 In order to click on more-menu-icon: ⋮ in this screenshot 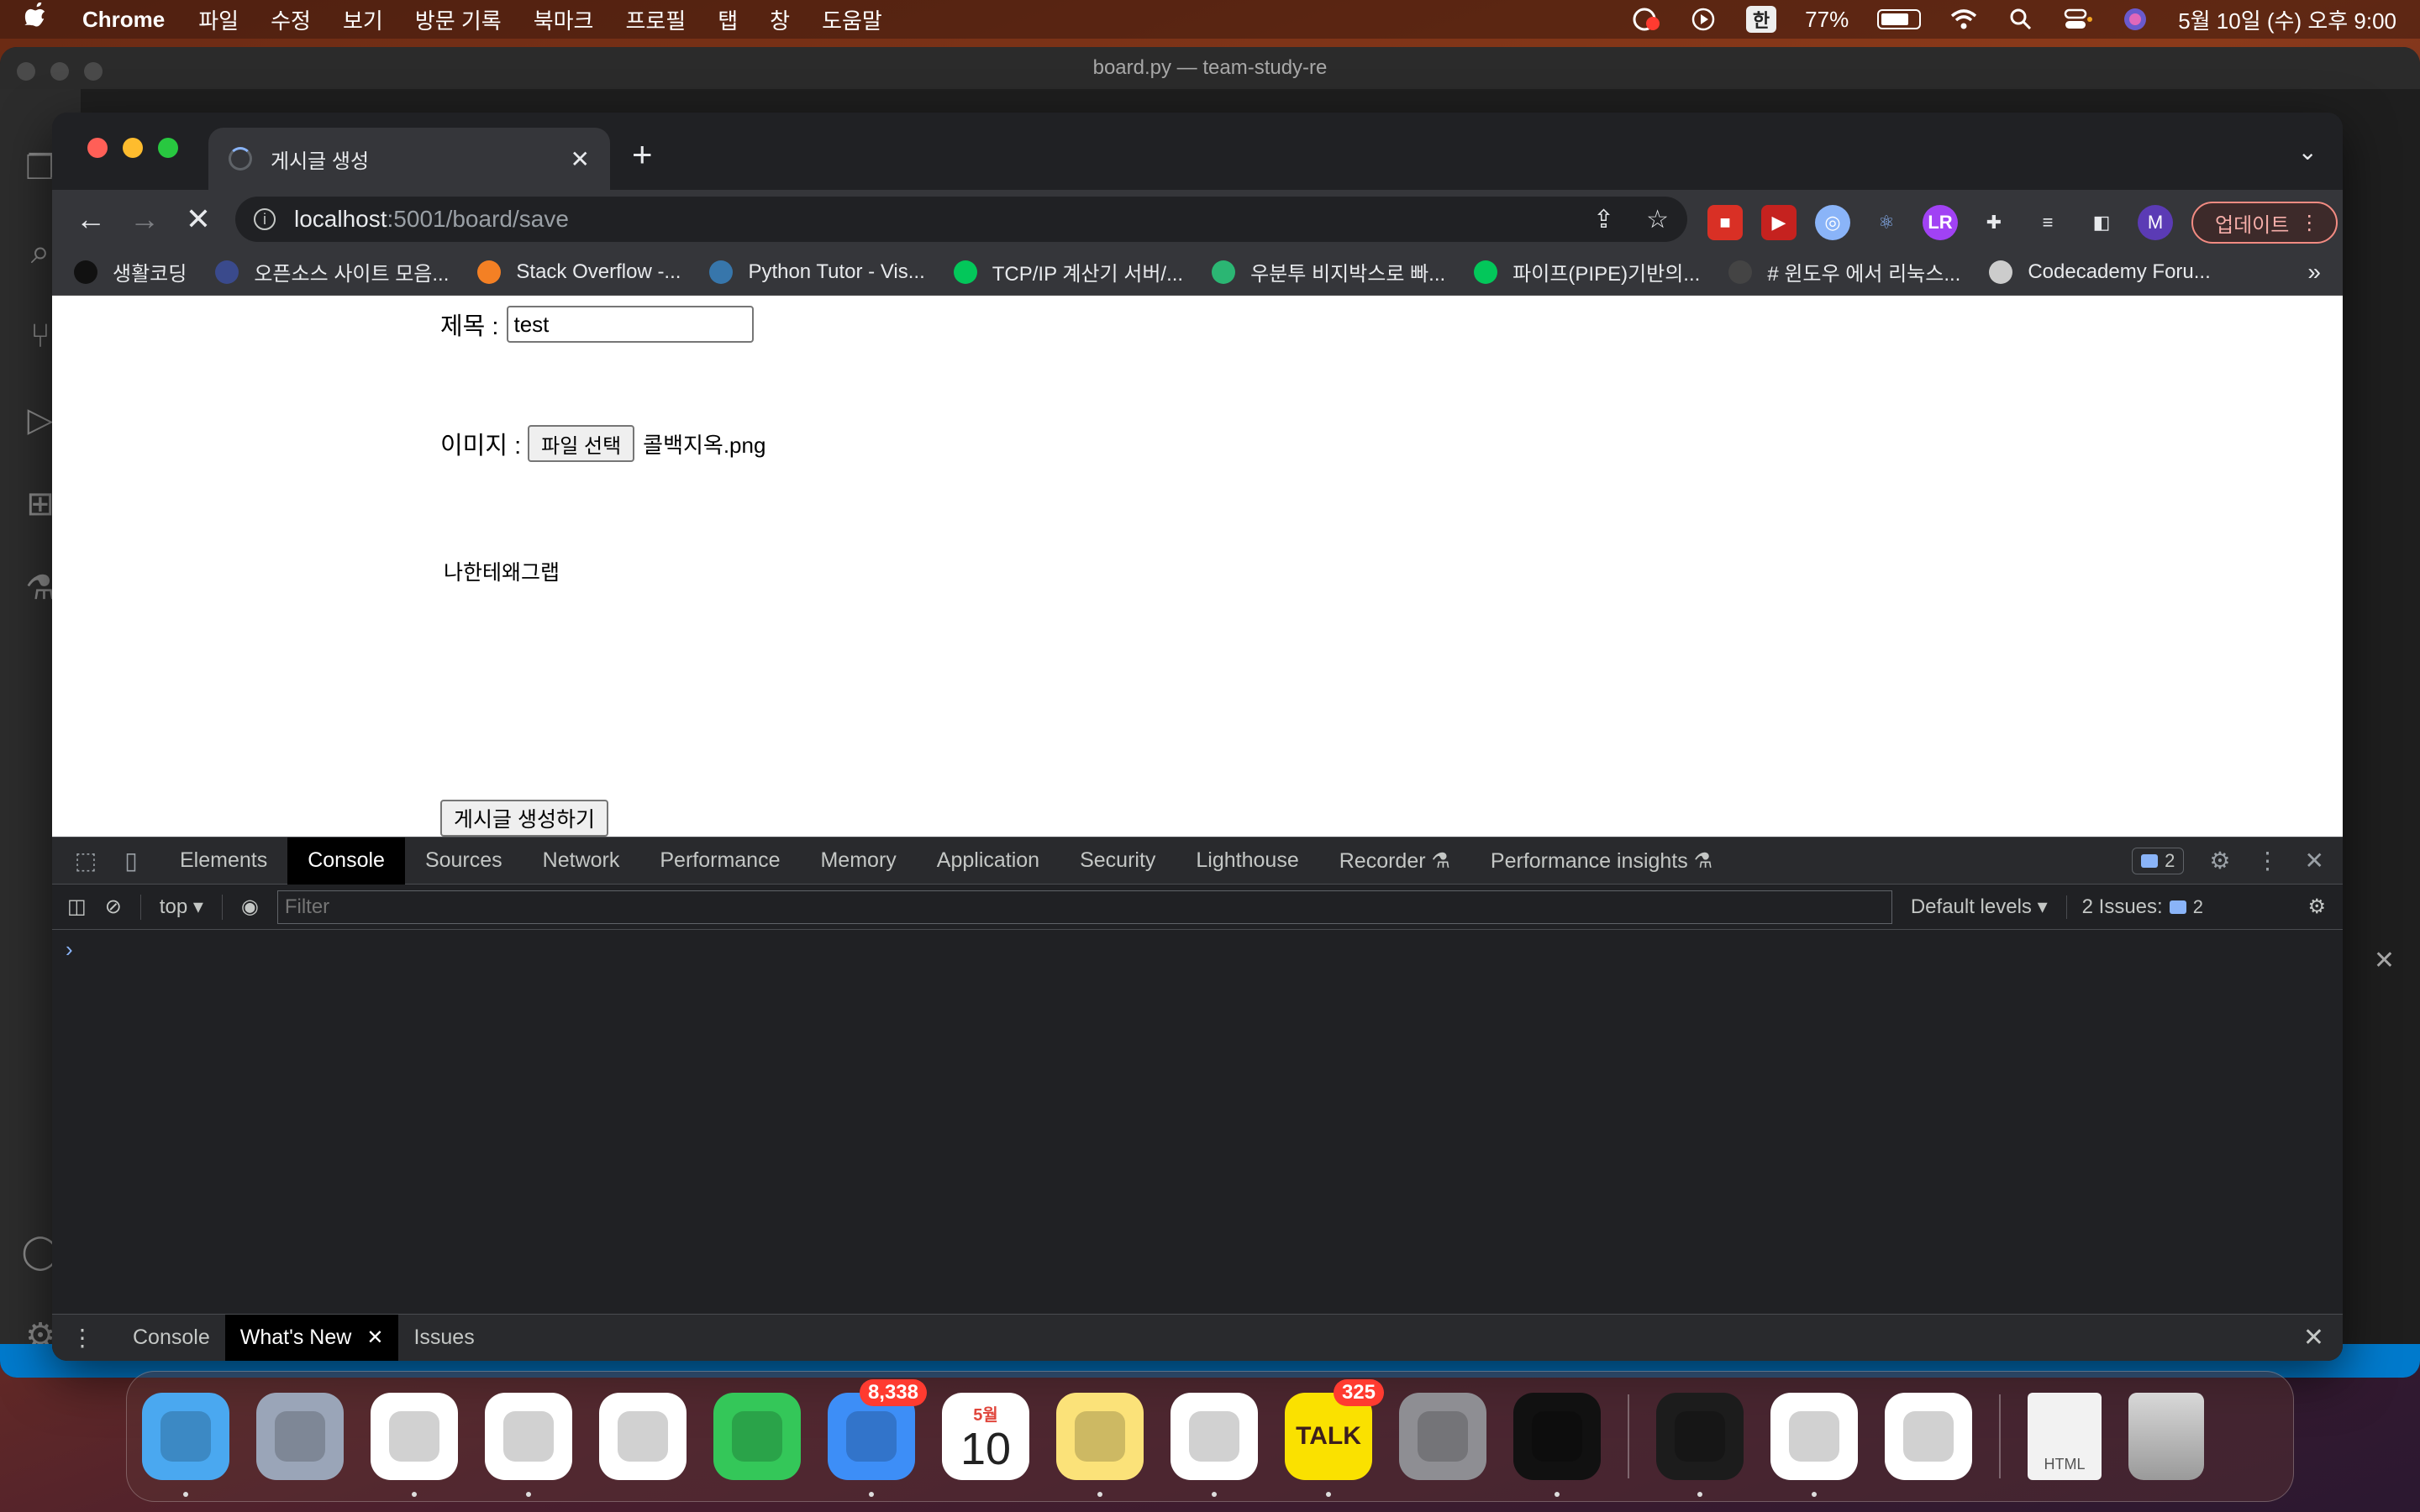, I will do `click(2309, 223)`.